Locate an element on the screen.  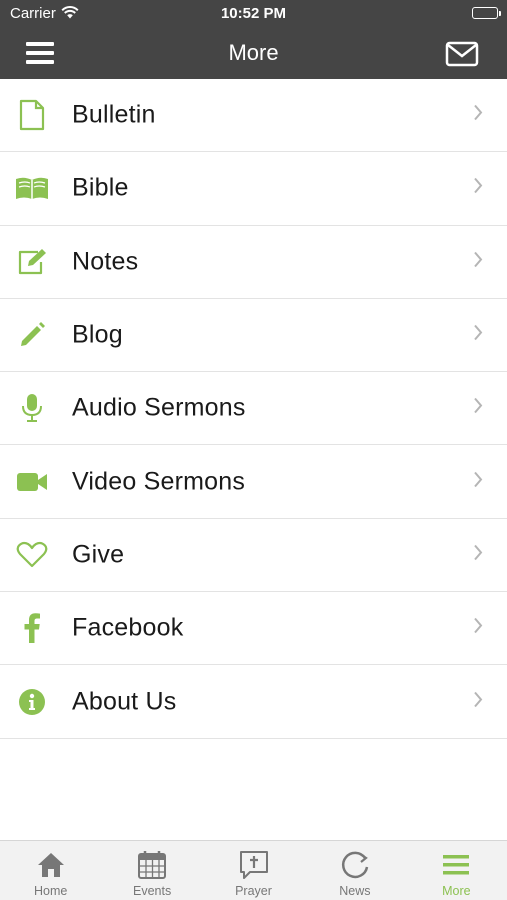
tab-label: More is located at coordinates (456, 891).